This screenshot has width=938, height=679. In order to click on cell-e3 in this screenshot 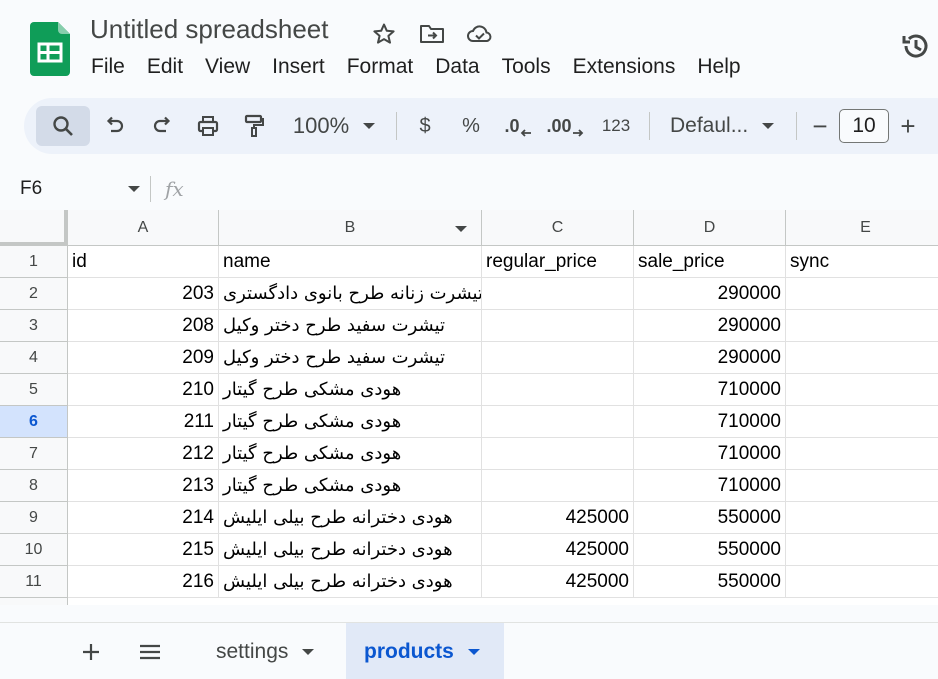, I will do `click(862, 326)`.